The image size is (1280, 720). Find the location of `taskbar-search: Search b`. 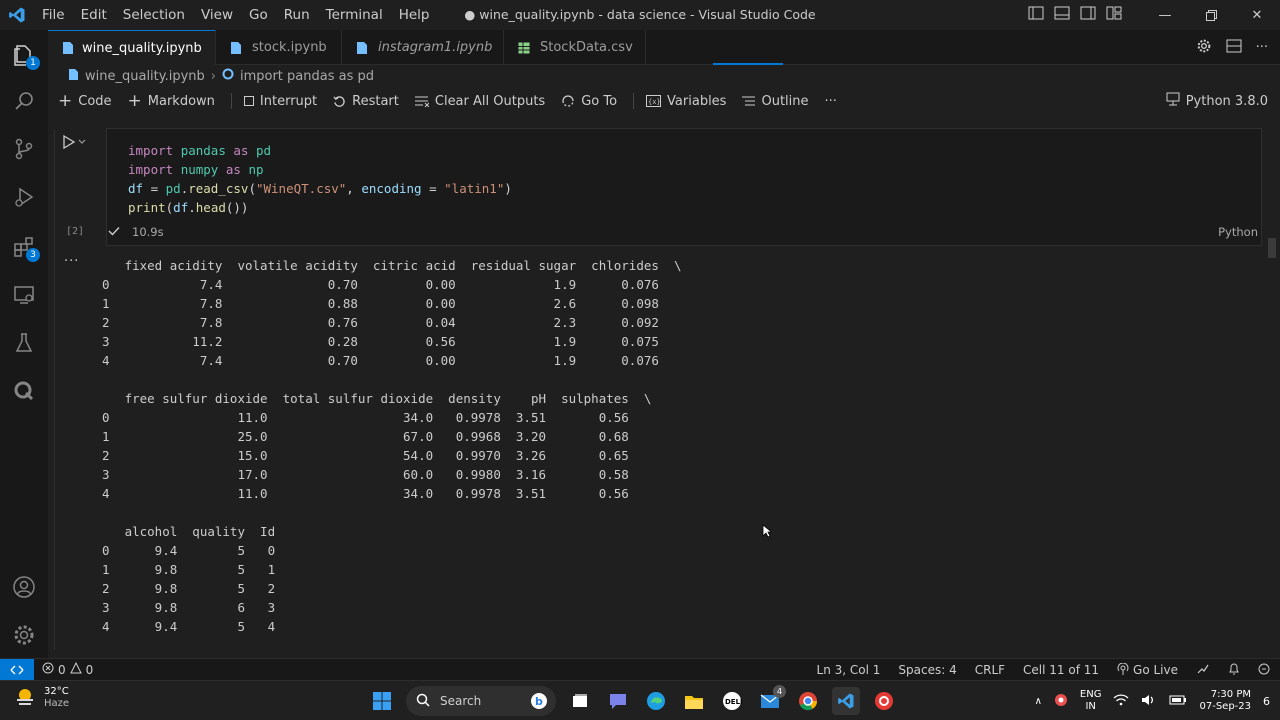

taskbar-search: Search b is located at coordinates (481, 701).